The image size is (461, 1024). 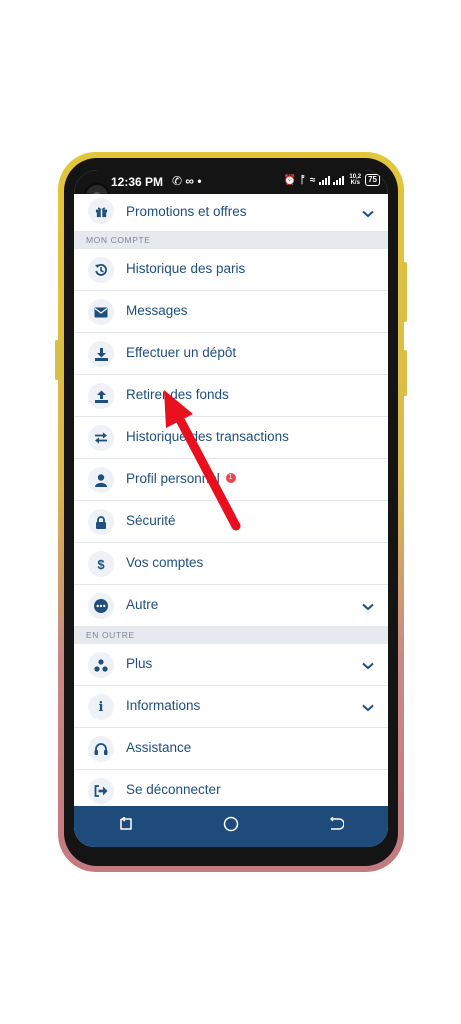 I want to click on volume-button, so click(x=404, y=292).